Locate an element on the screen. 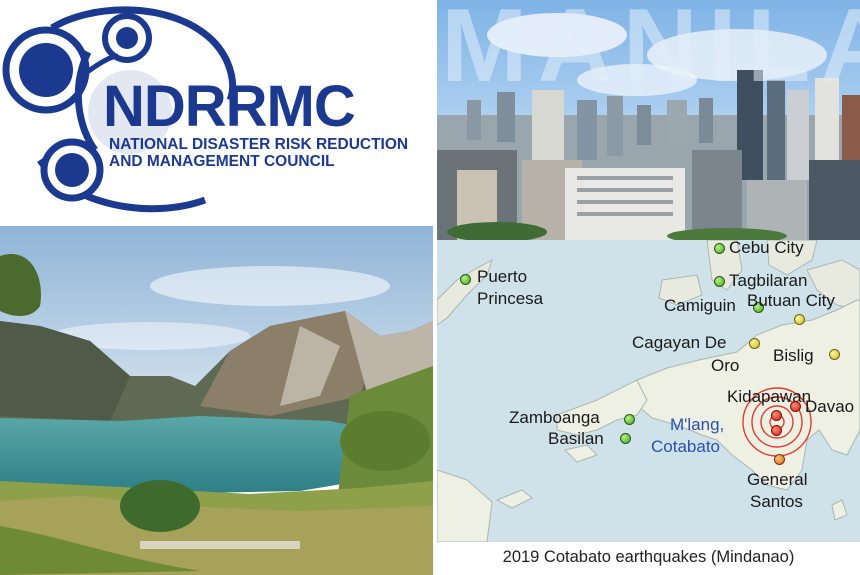 Image resolution: width=860 pixels, height=575 pixels. city-marker-puerto-princesa is located at coordinates (465, 279).